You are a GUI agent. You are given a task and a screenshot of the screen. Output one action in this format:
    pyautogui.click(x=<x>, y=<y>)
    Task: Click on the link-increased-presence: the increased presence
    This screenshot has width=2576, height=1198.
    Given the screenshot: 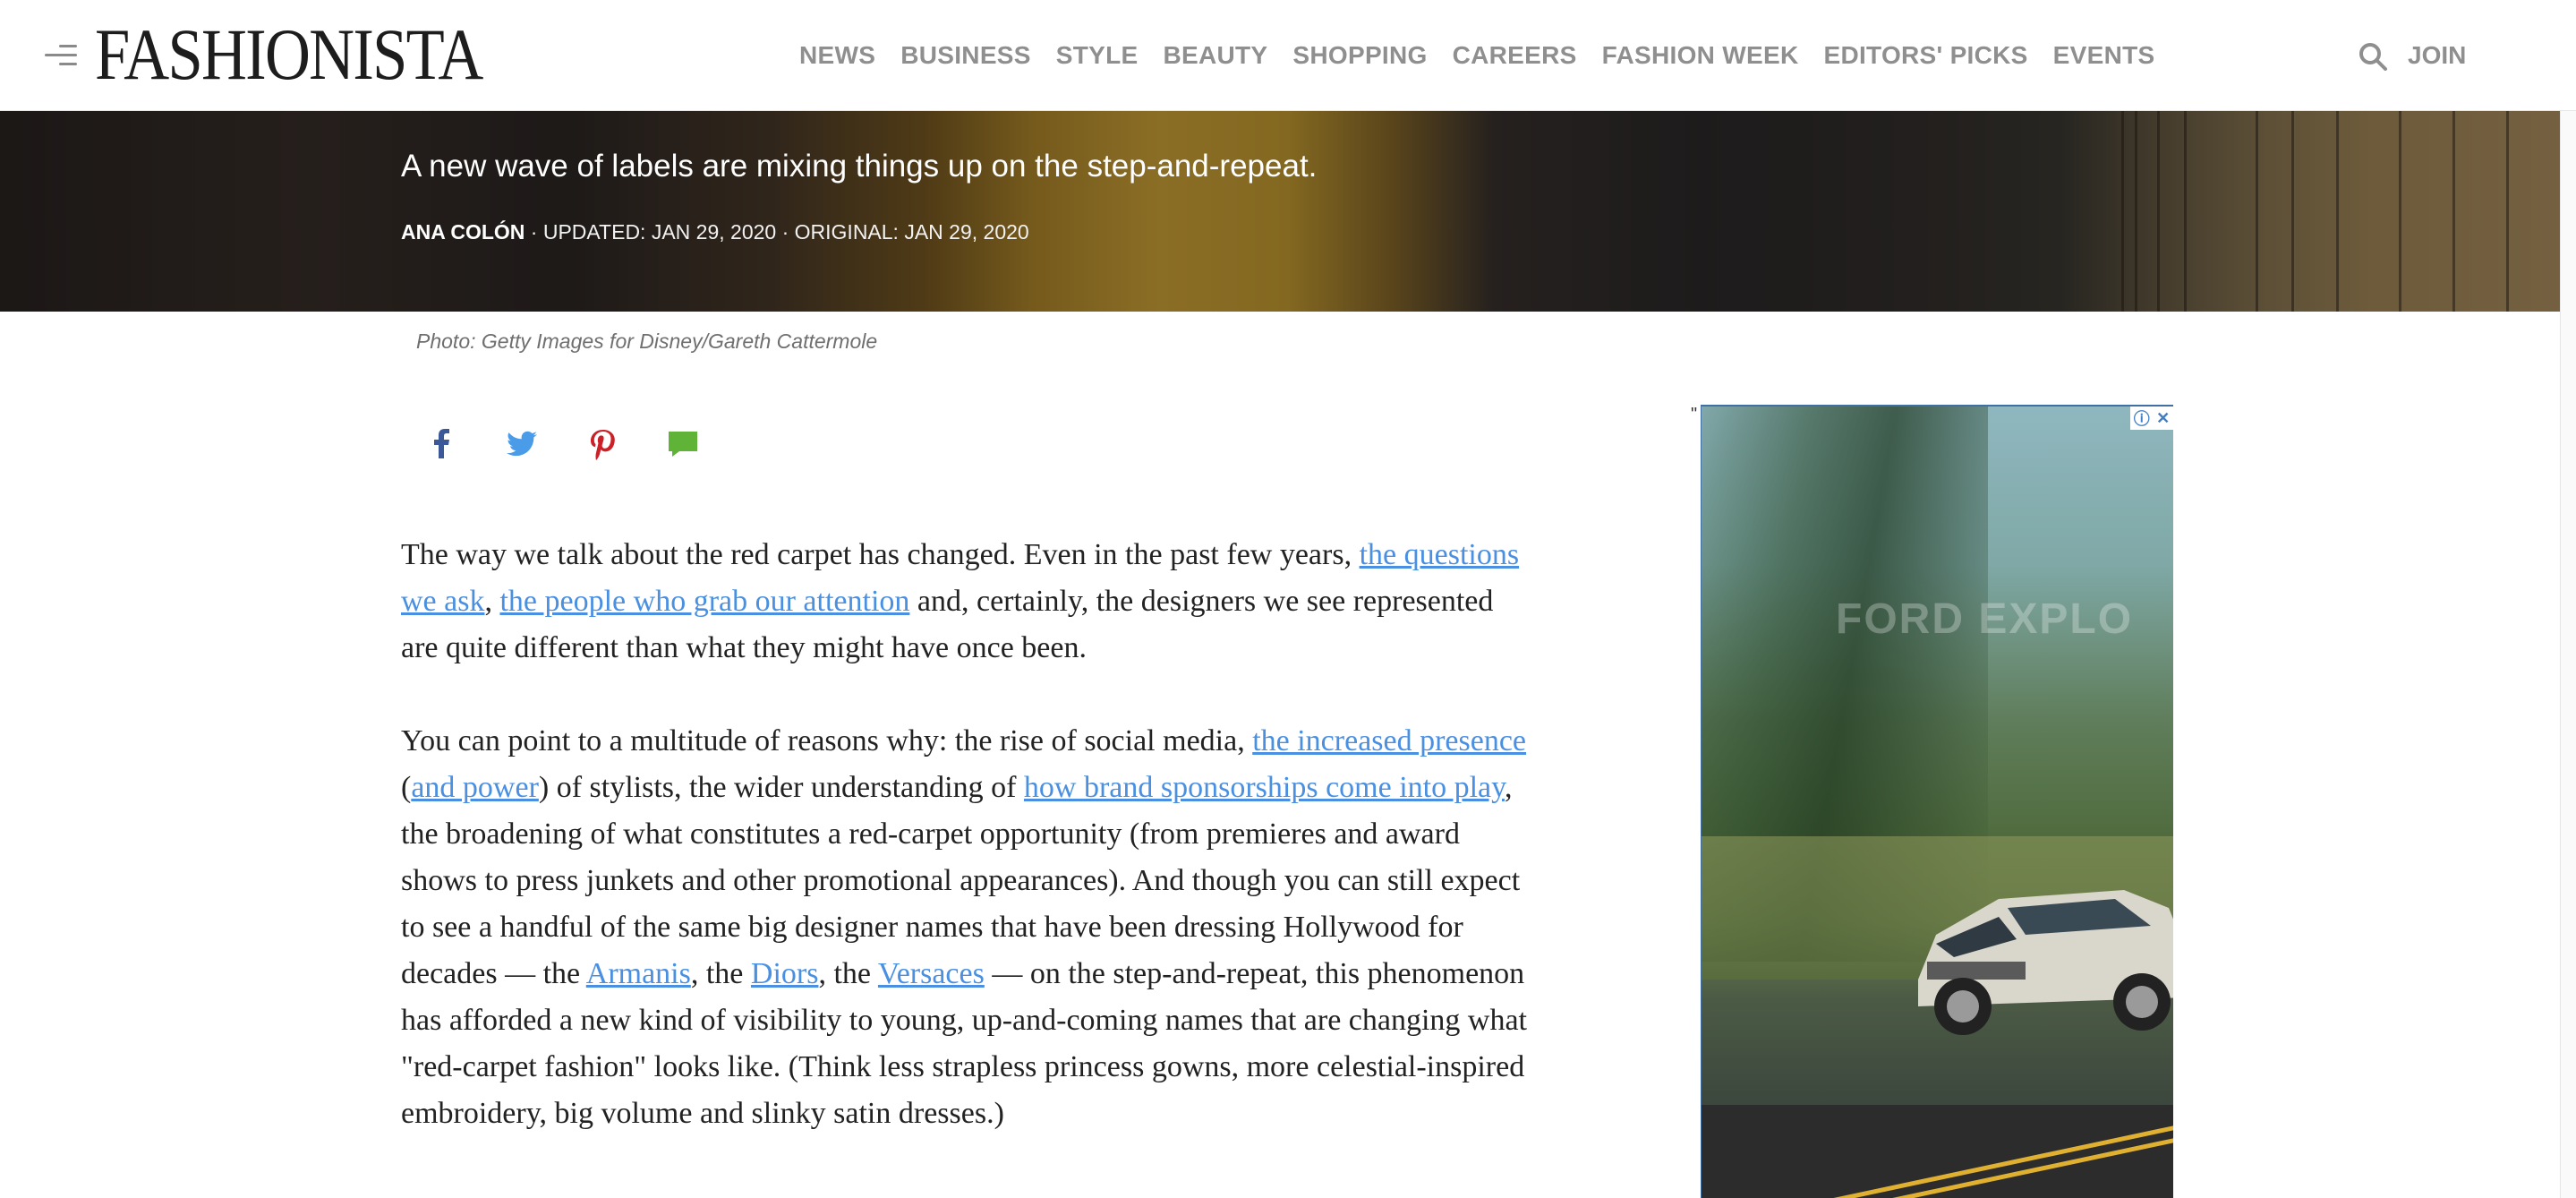 What is the action you would take?
    pyautogui.click(x=1389, y=740)
    